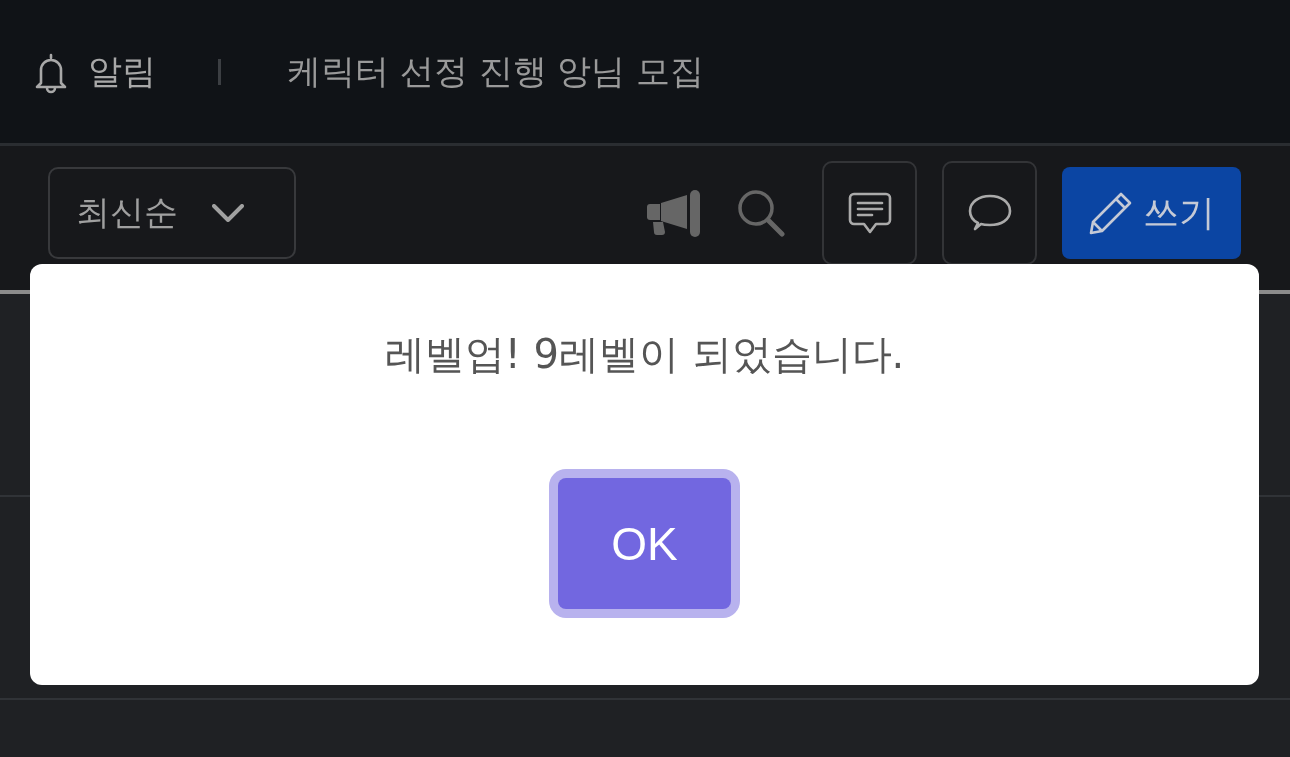  I want to click on bell-icon, so click(51, 72).